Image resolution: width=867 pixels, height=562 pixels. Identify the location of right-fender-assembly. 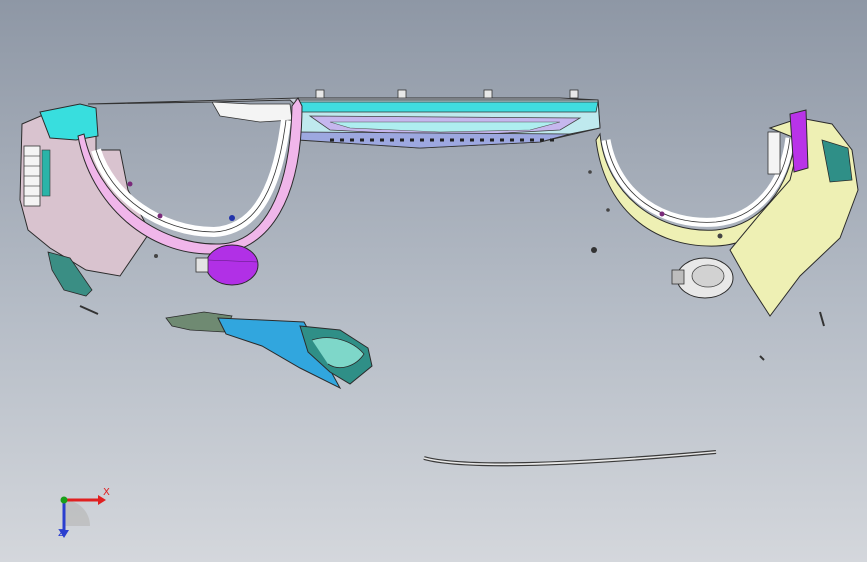
(723, 235).